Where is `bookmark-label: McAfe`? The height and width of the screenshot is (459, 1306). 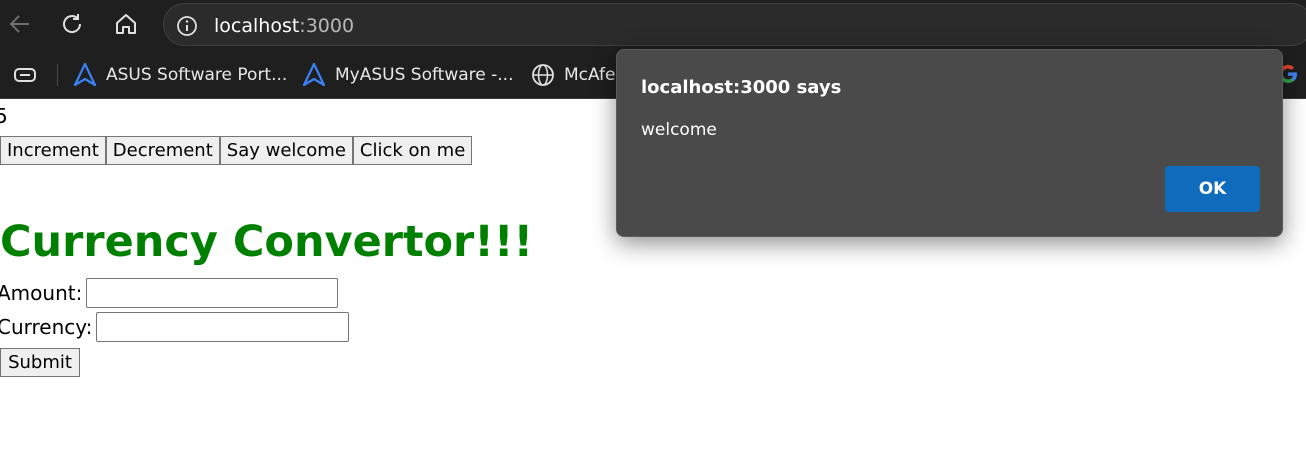
bookmark-label: McAfe is located at coordinates (590, 75).